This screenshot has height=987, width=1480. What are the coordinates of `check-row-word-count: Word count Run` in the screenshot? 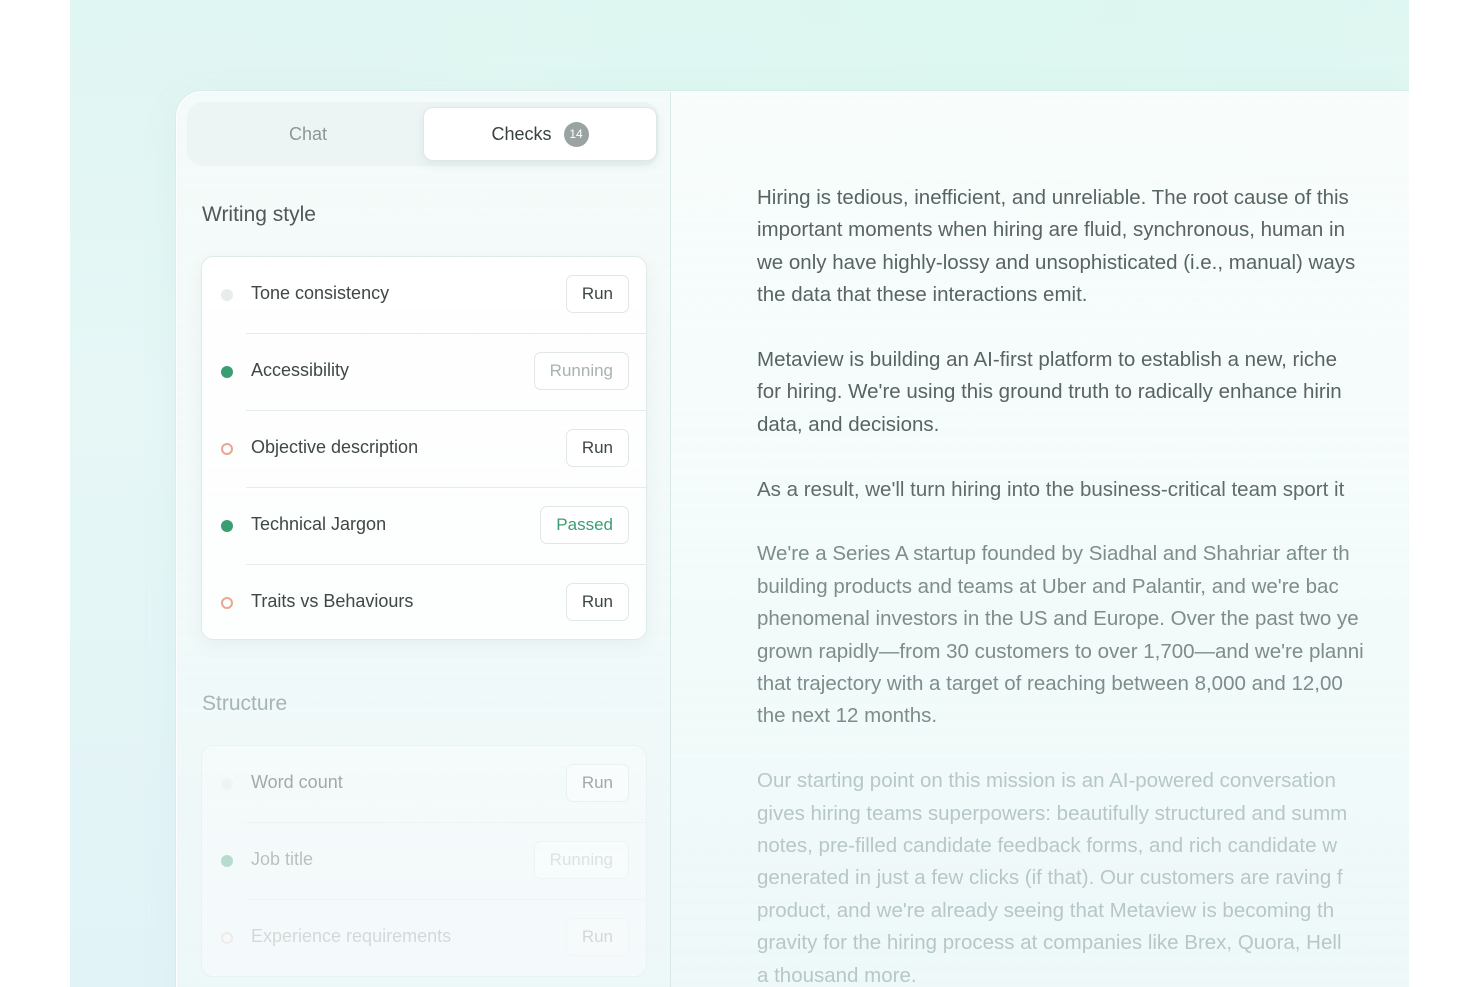 It's located at (424, 784).